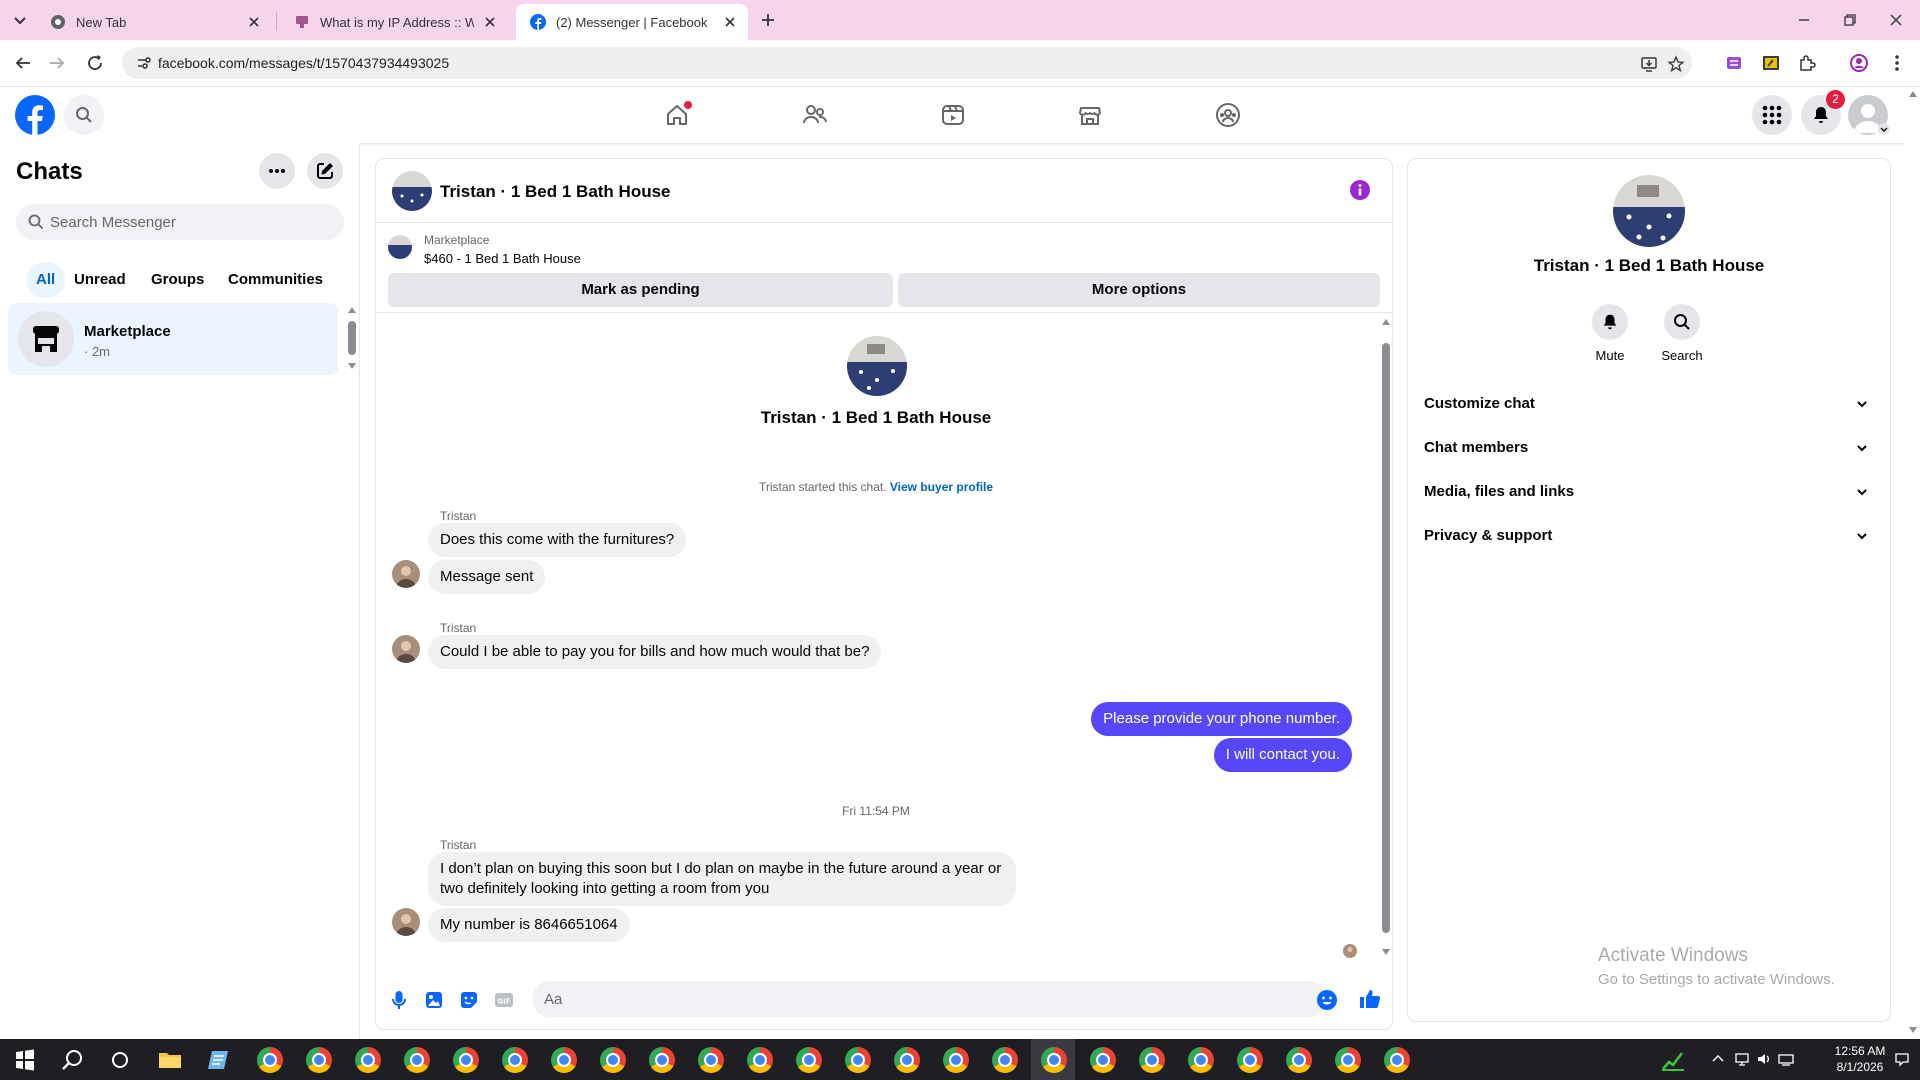  What do you see at coordinates (57, 63) in the screenshot?
I see `forward-icon` at bounding box center [57, 63].